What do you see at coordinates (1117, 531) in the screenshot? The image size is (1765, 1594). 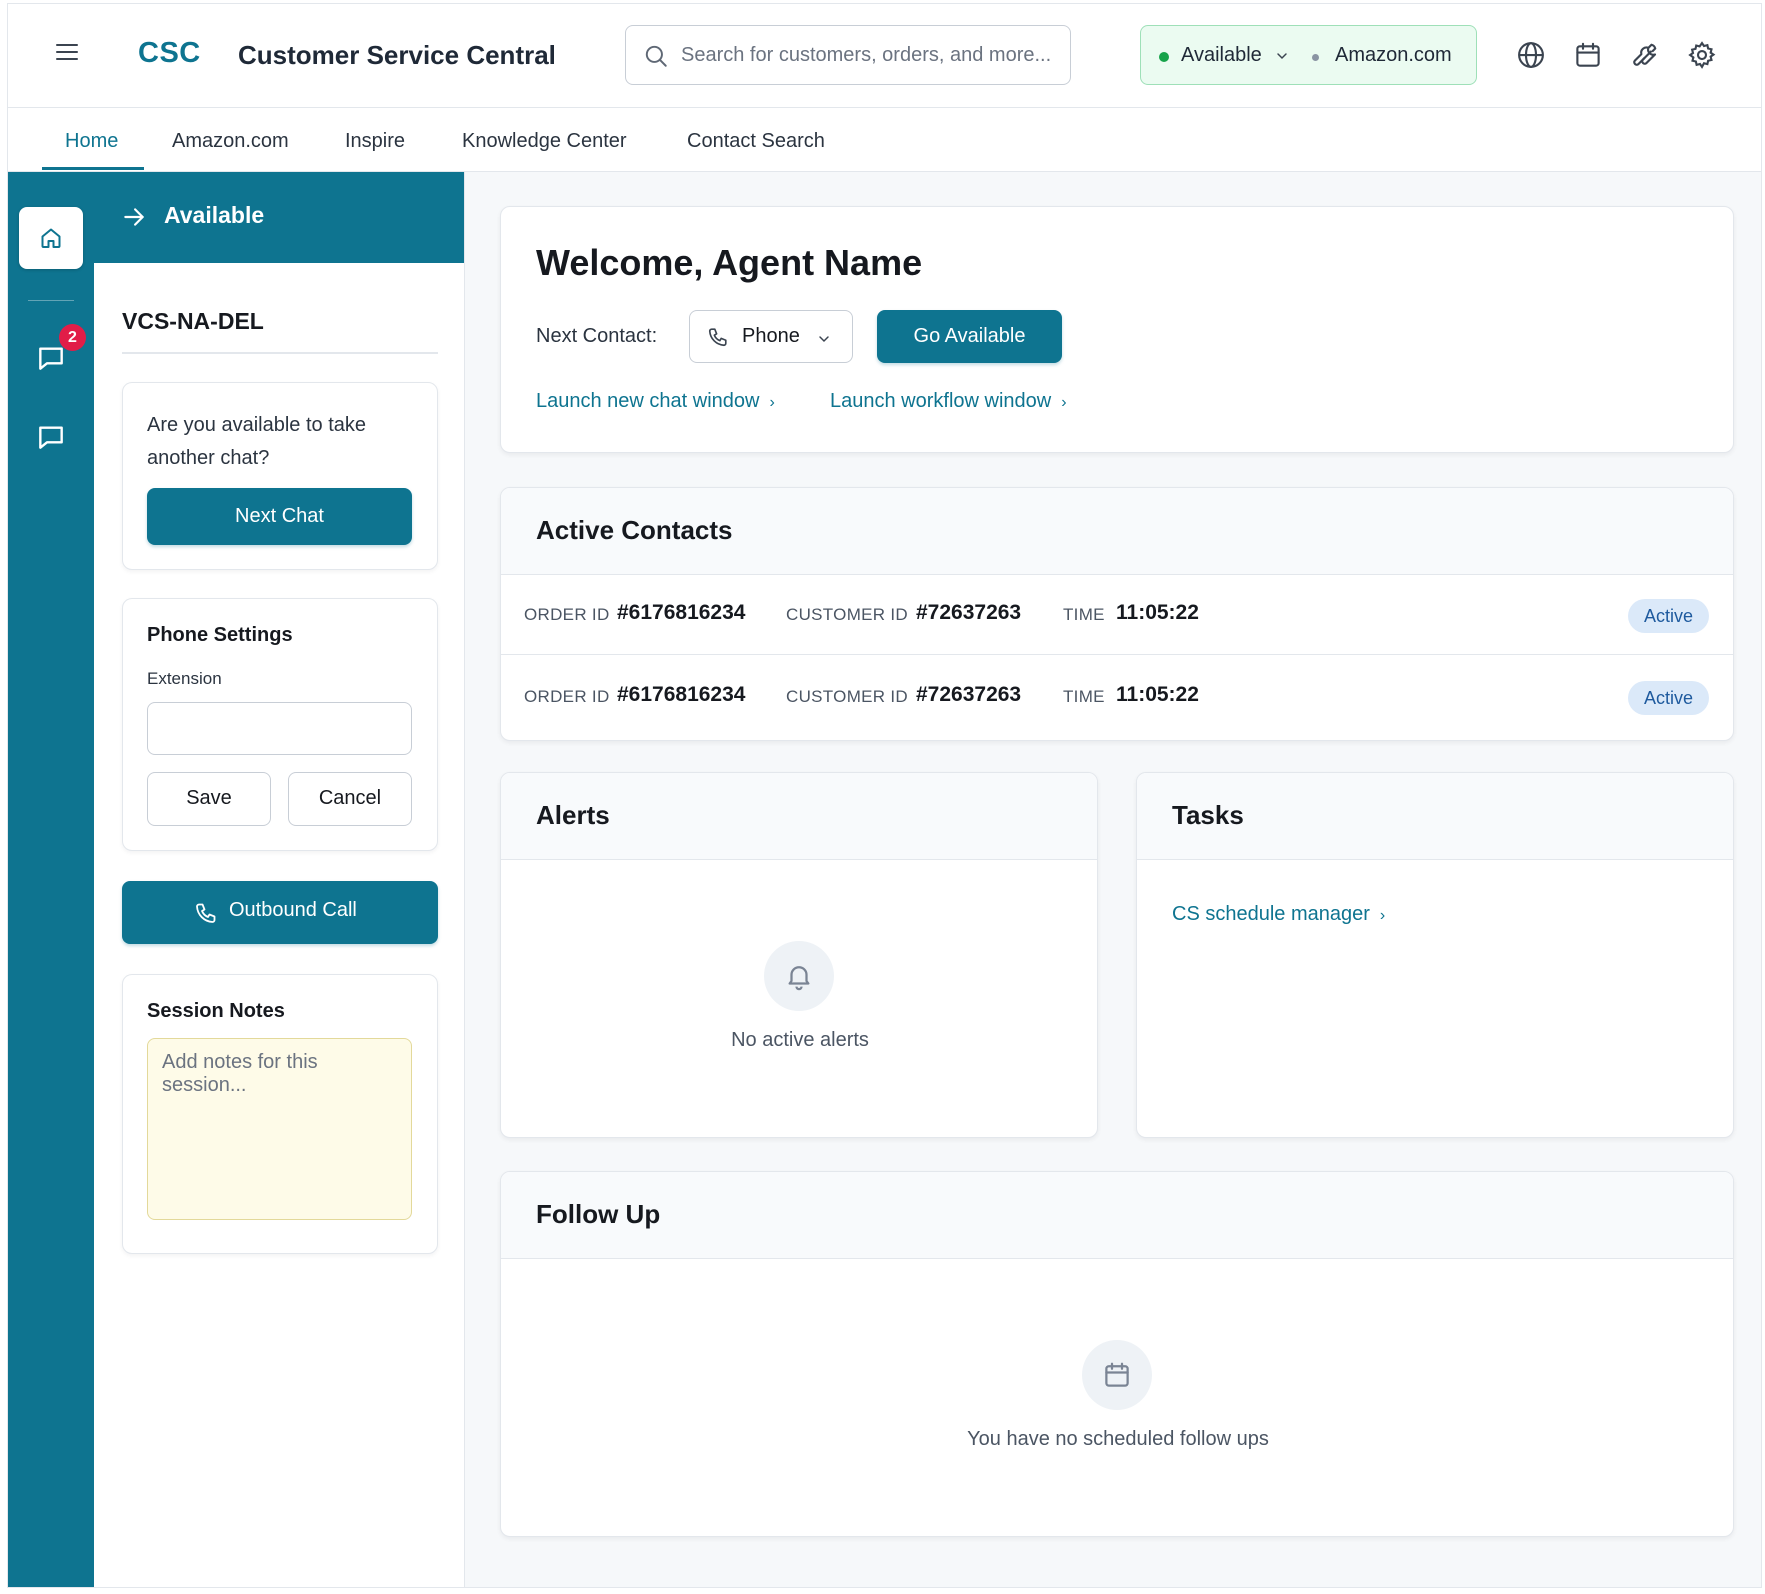 I see `active-contacts-header: Active Contacts` at bounding box center [1117, 531].